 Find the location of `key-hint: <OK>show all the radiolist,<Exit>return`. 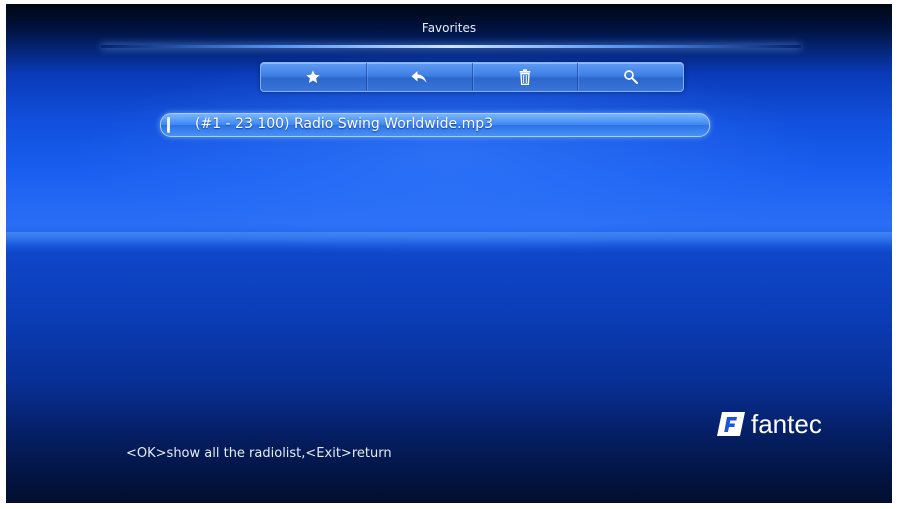

key-hint: <OK>show all the radiolist,<Exit>return is located at coordinates (259, 453).